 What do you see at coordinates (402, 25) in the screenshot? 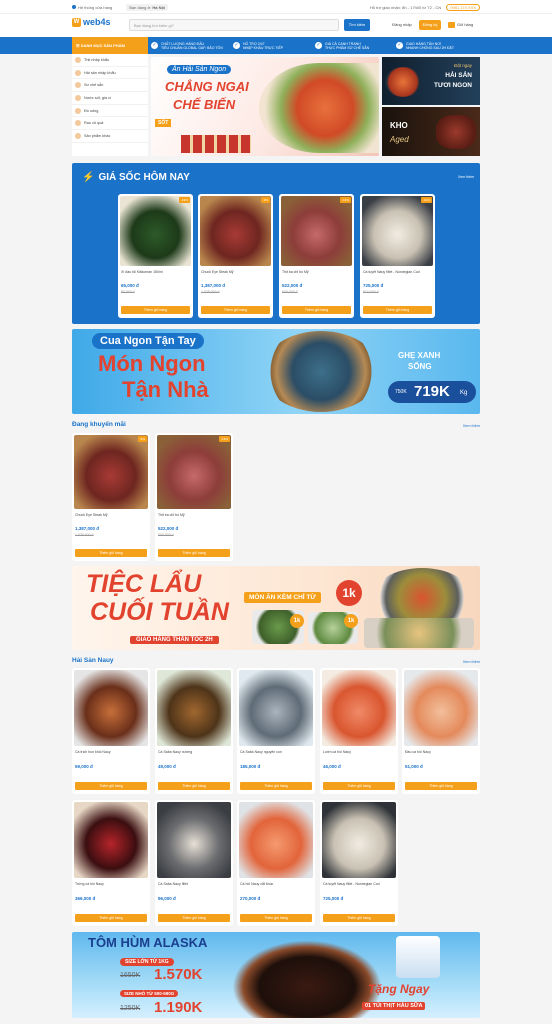
I see `login-link: Đăng nhập` at bounding box center [402, 25].